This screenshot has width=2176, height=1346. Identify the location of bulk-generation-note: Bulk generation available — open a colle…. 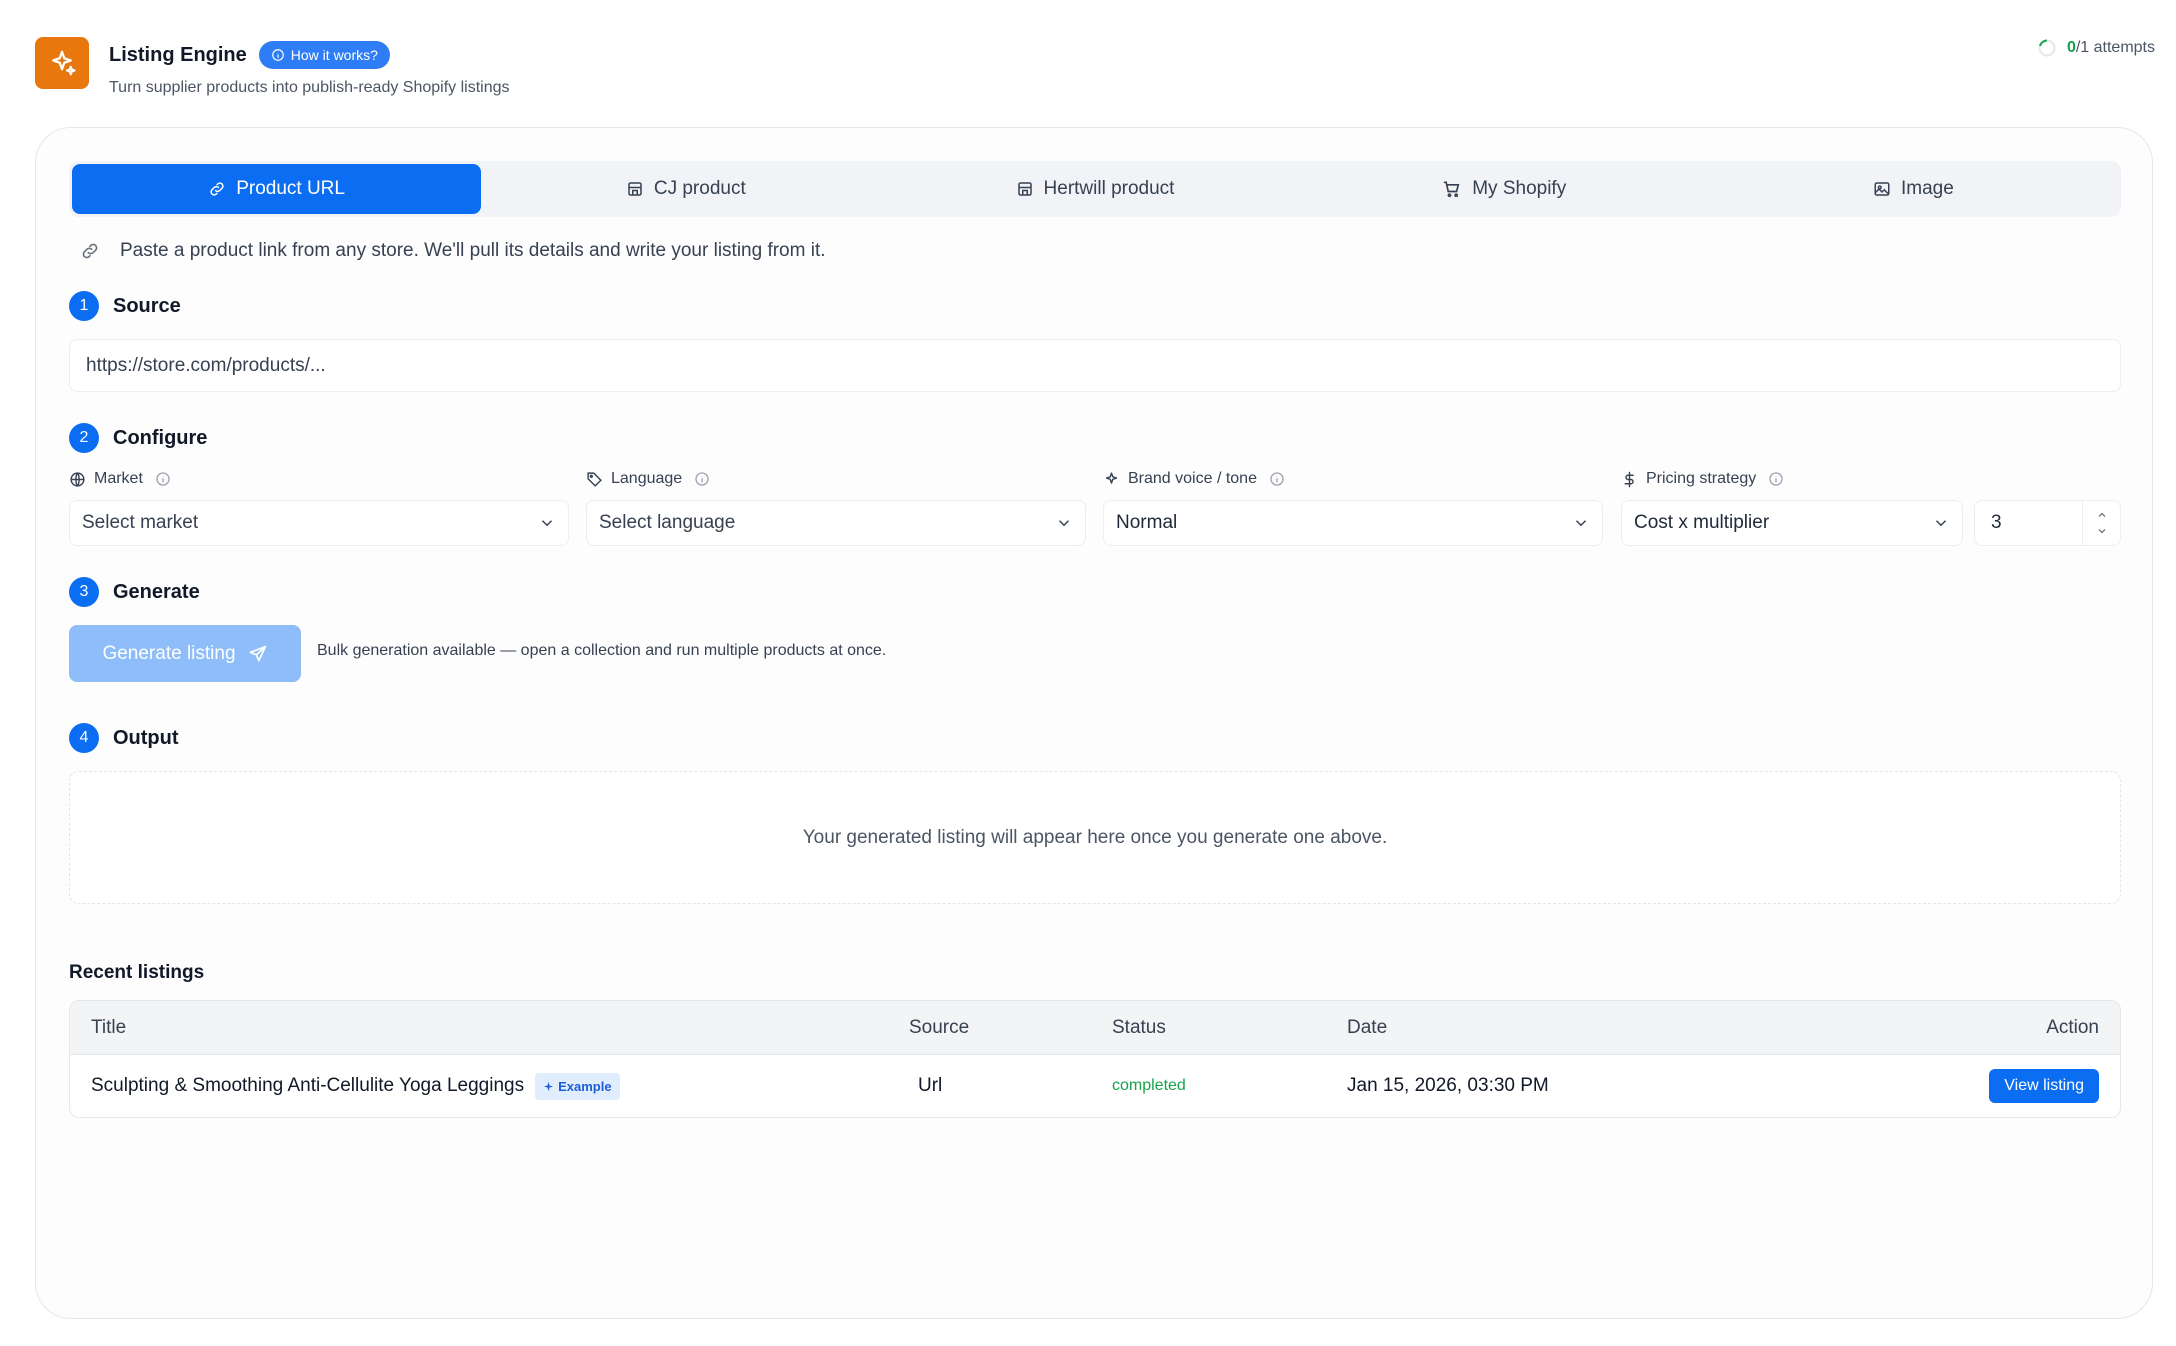
(602, 650).